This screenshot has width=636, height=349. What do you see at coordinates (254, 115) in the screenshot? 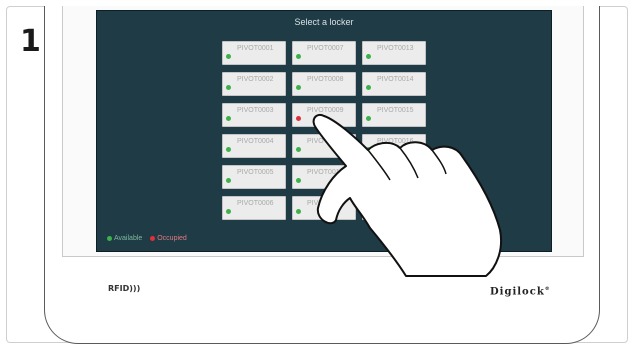
I see `locker-tile: PIVOT0003` at bounding box center [254, 115].